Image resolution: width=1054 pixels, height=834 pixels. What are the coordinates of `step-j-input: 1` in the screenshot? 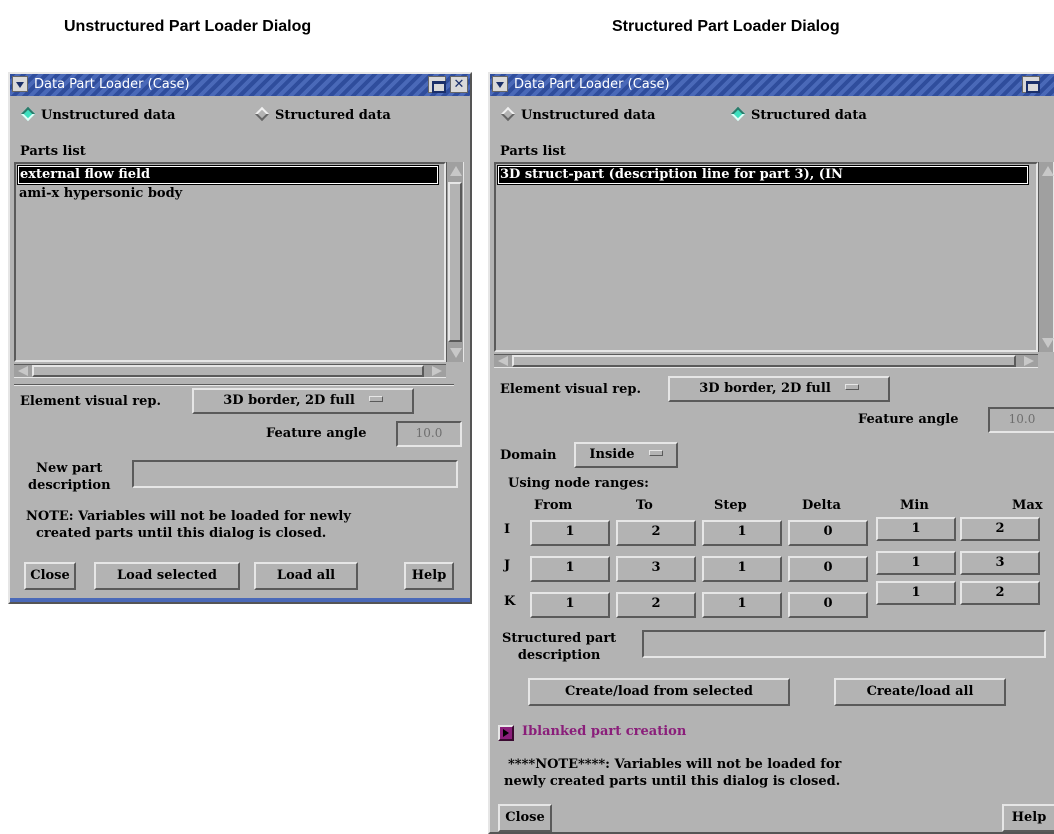 It's located at (742, 569).